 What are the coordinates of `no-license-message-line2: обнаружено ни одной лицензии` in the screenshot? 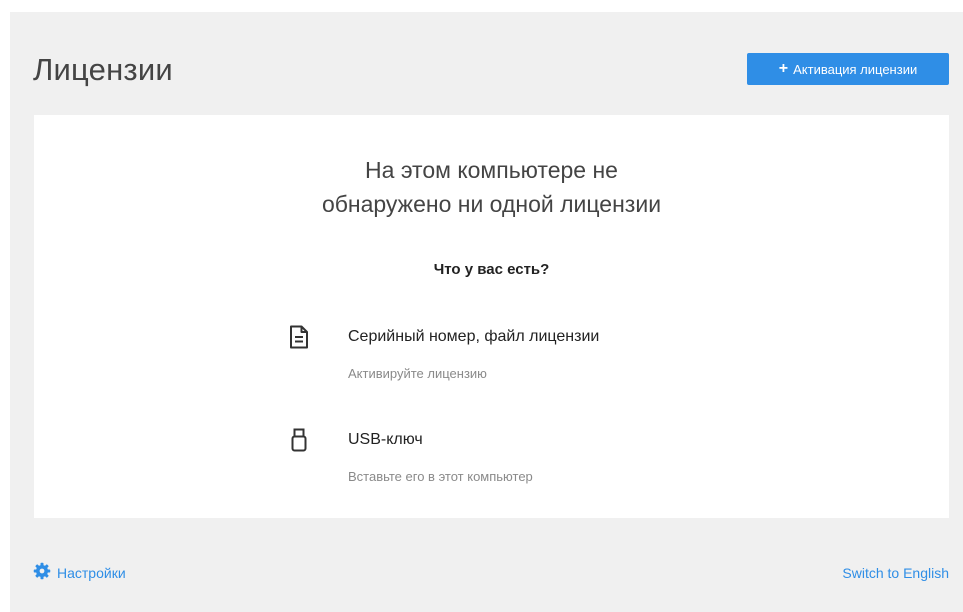 It's located at (491, 204).